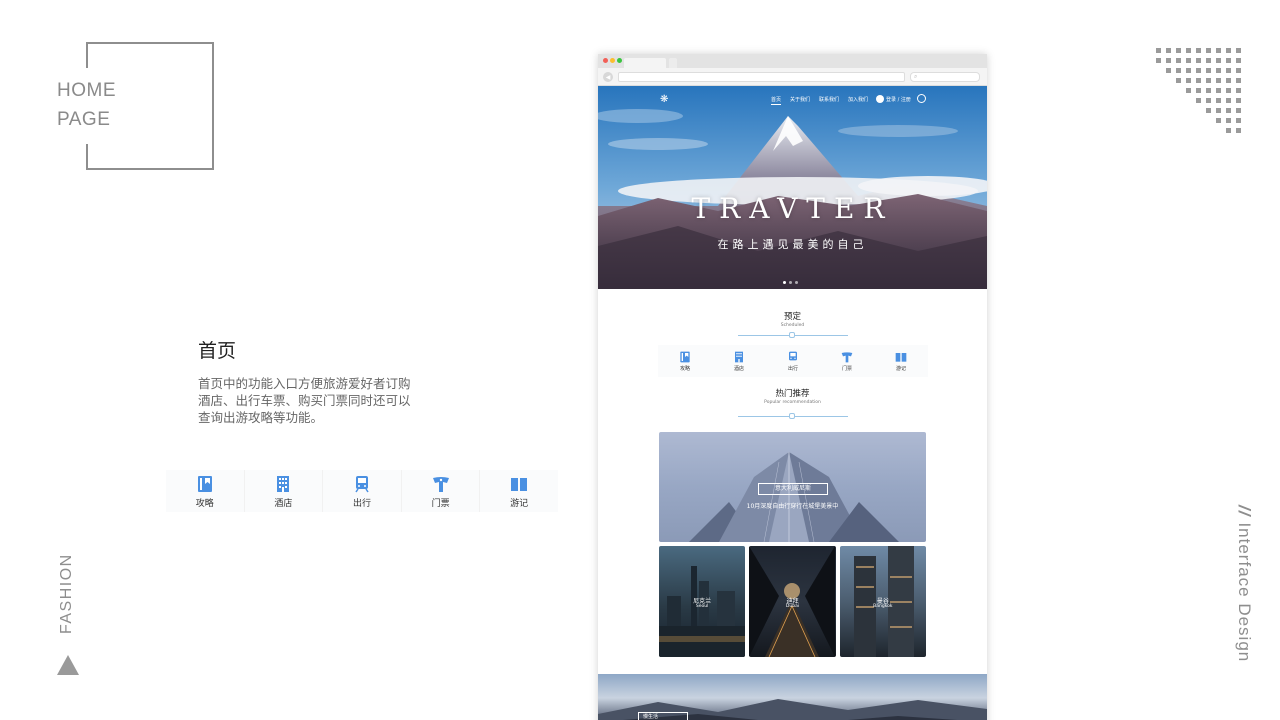 This screenshot has height=720, width=1280. I want to click on interface-prefix: //, so click(1244, 511).